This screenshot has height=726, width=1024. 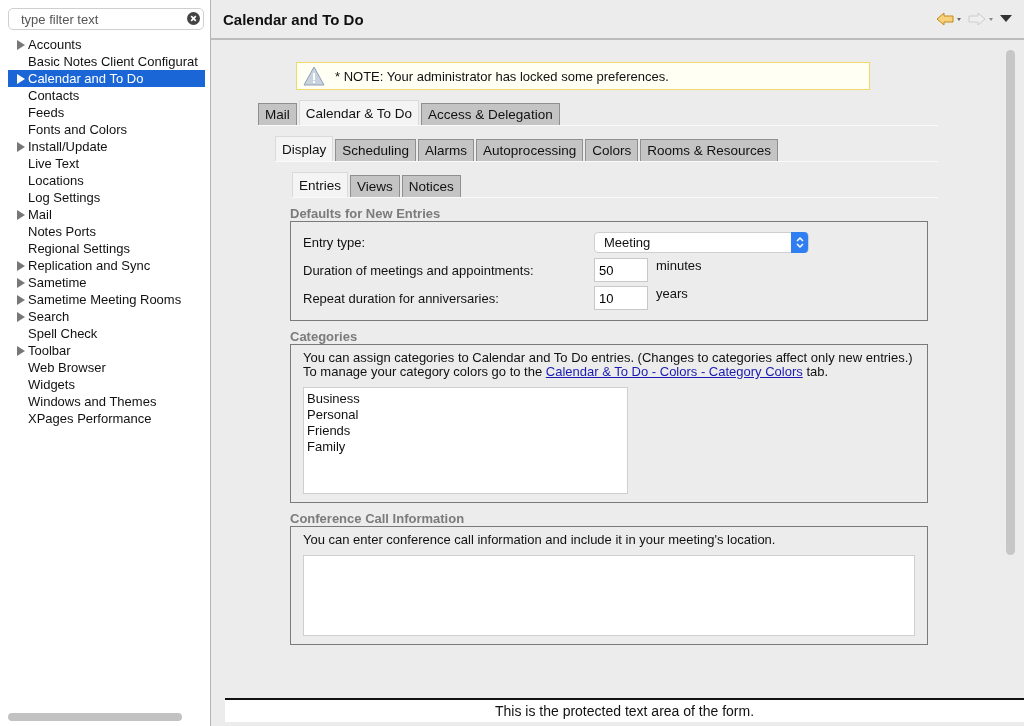 What do you see at coordinates (401, 298) in the screenshot?
I see `field-label: Repeat duration for anniversaries:` at bounding box center [401, 298].